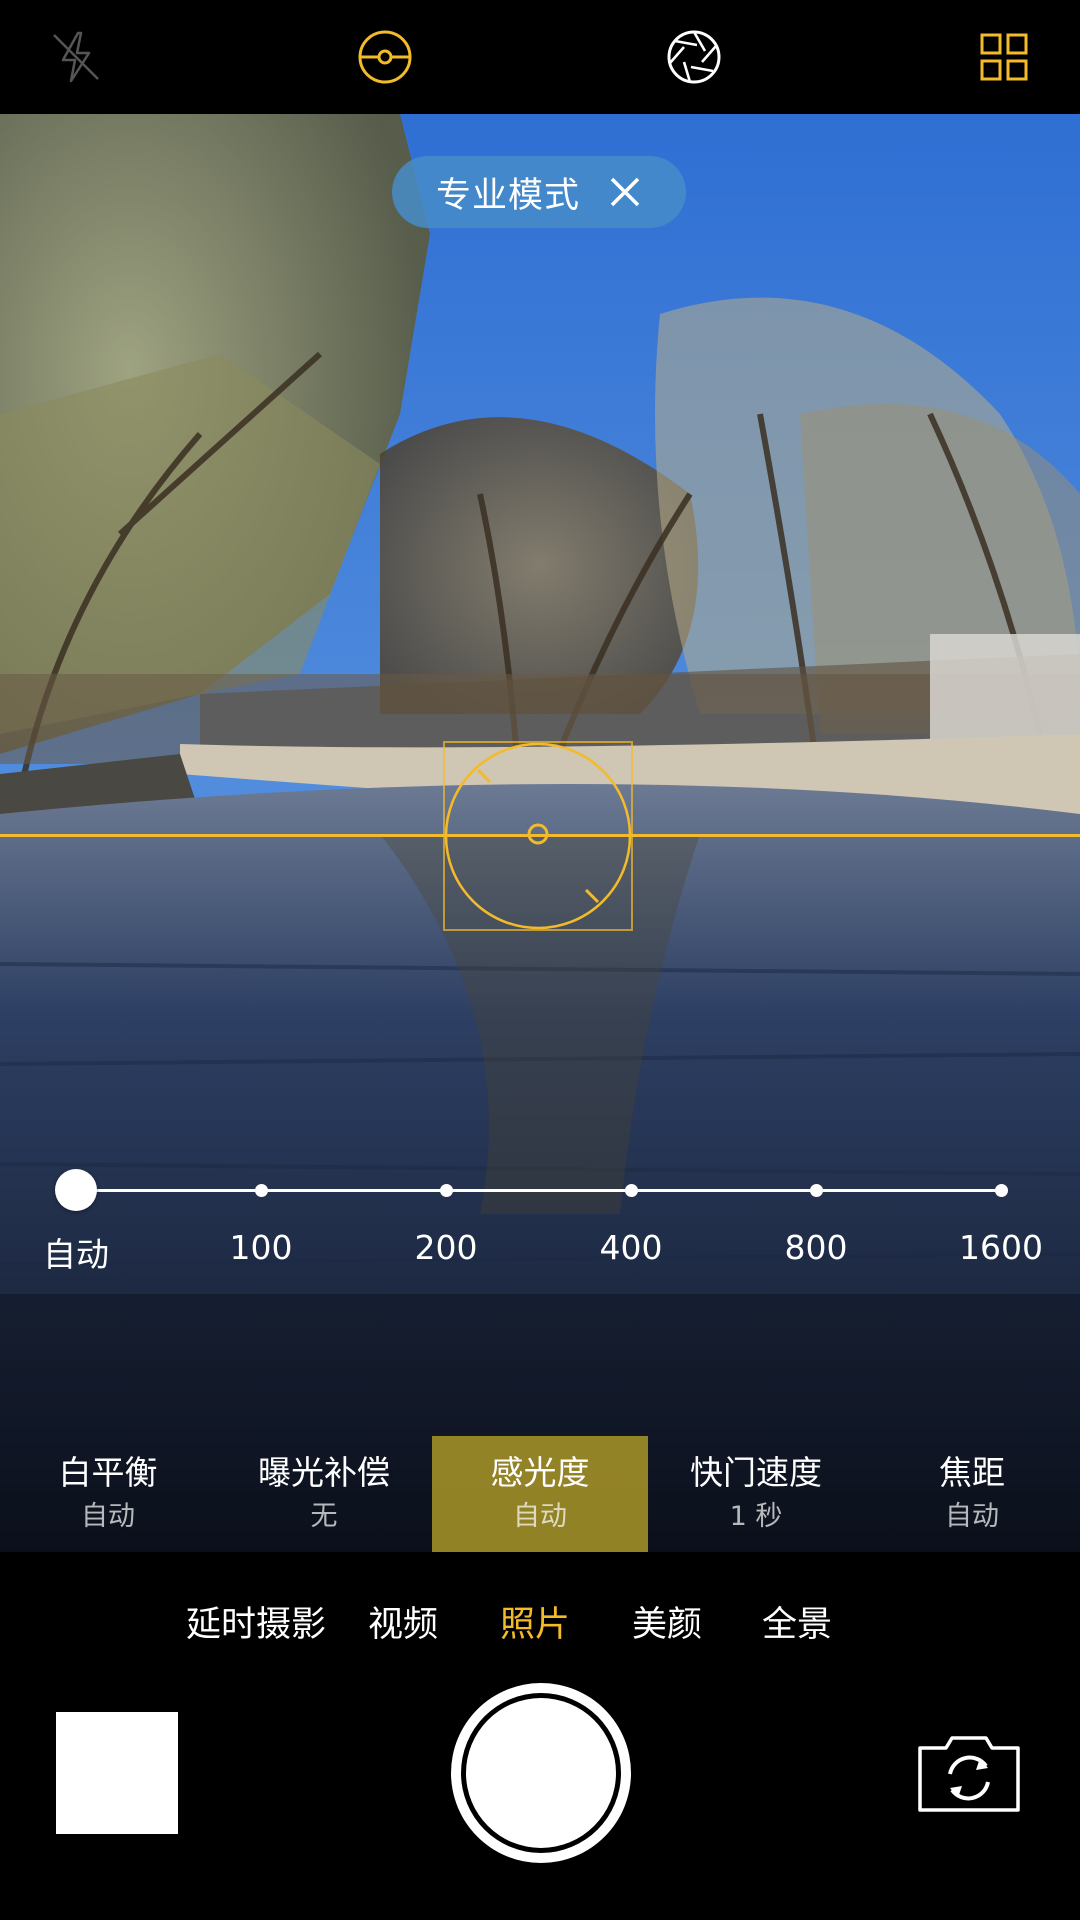 The height and width of the screenshot is (1920, 1080). I want to click on mode-tab-timelapse: 延时摄影, so click(256, 1625).